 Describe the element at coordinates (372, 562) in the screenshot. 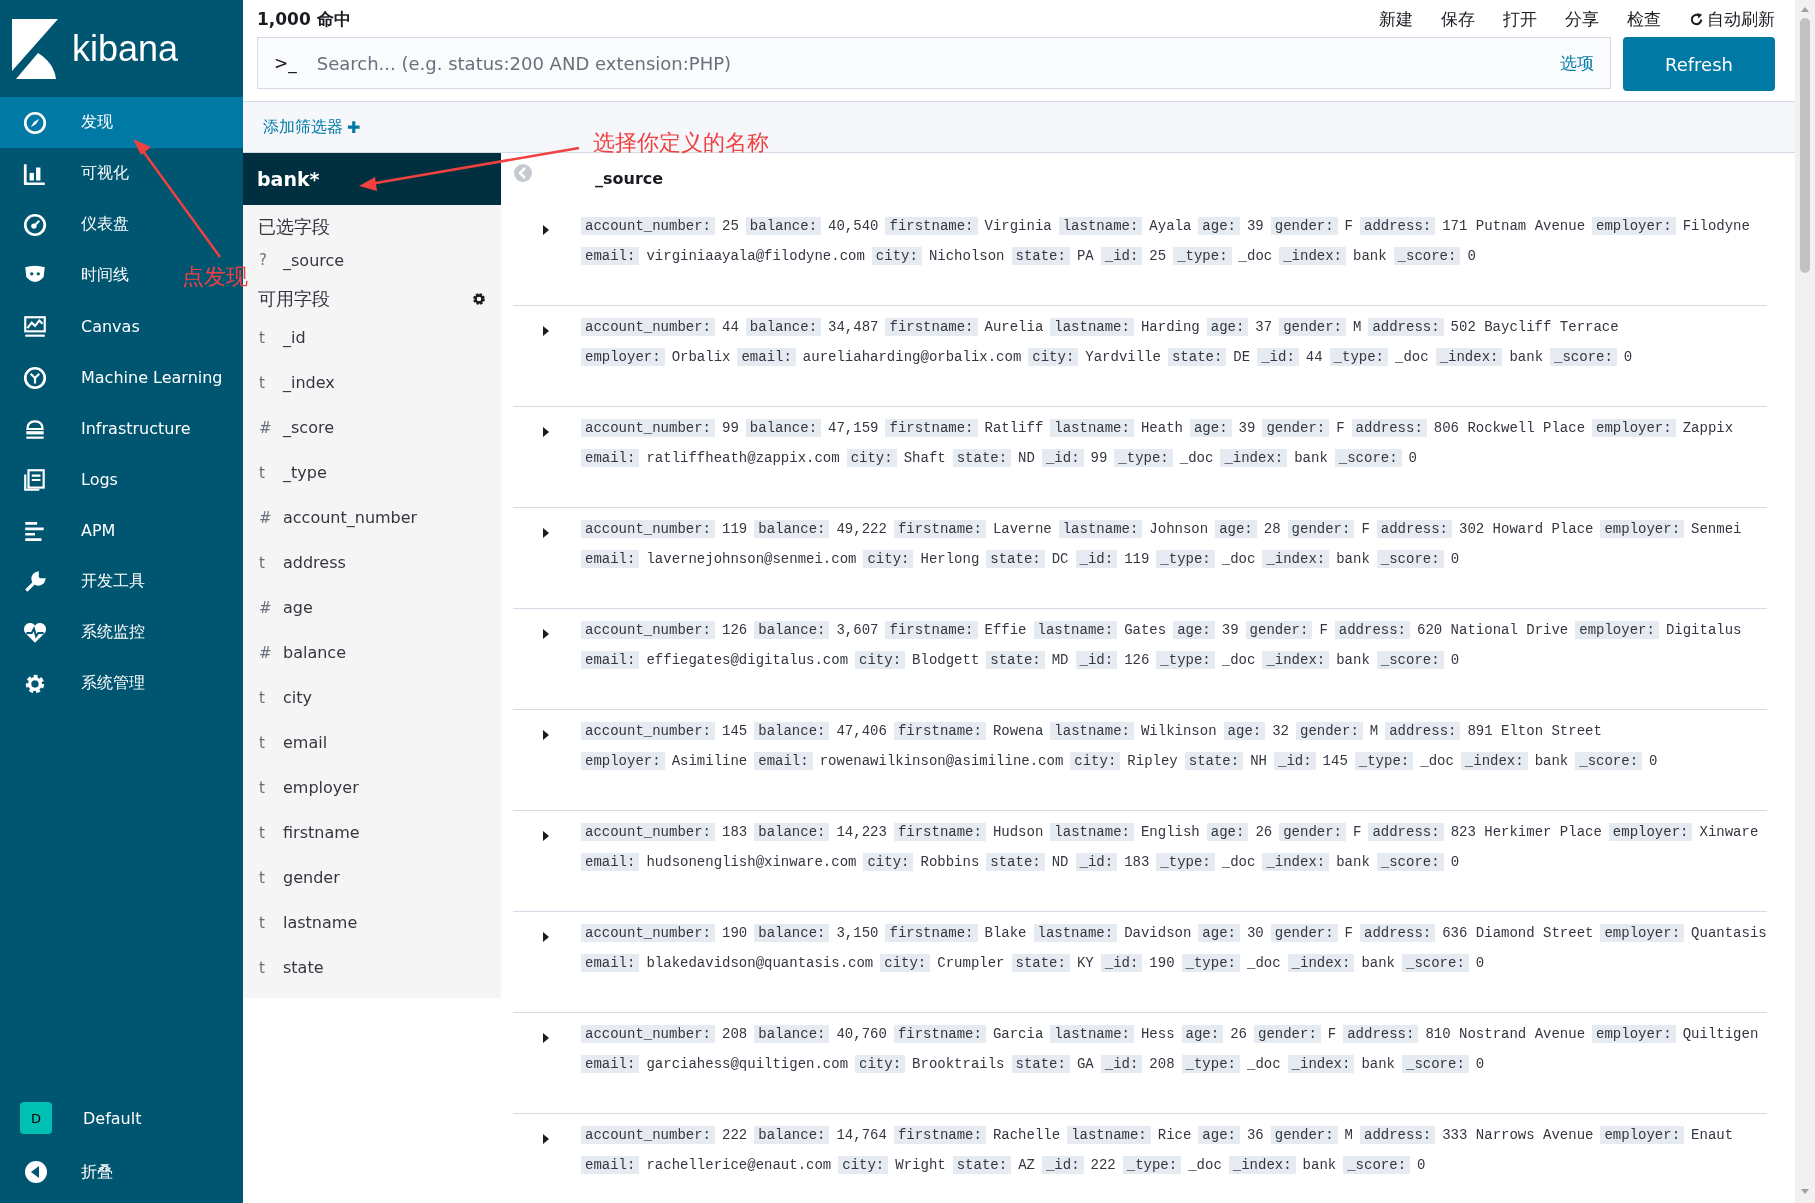

I see `field-item: t address` at that location.